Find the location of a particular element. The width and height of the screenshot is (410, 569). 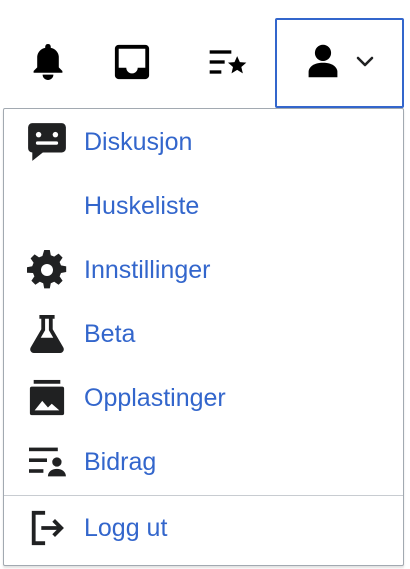

menu-item-contributions: Bidrag is located at coordinates (203, 462).